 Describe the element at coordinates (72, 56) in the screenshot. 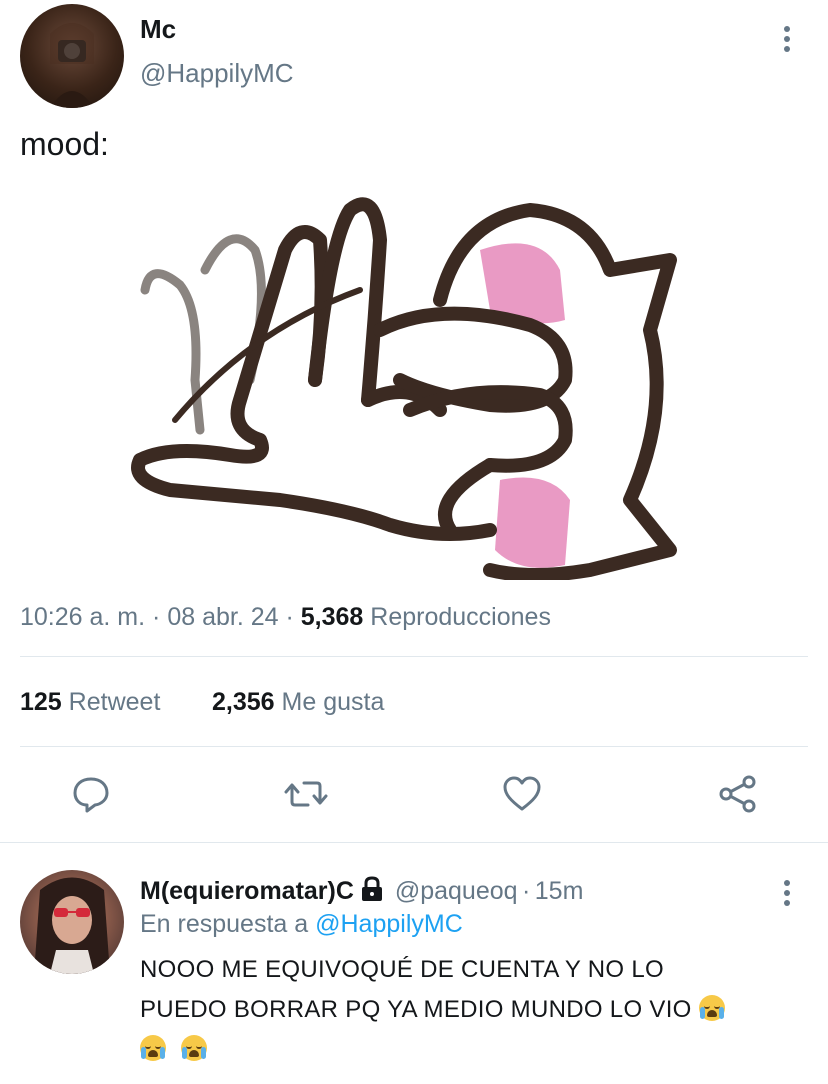

I see `author-avatar` at that location.